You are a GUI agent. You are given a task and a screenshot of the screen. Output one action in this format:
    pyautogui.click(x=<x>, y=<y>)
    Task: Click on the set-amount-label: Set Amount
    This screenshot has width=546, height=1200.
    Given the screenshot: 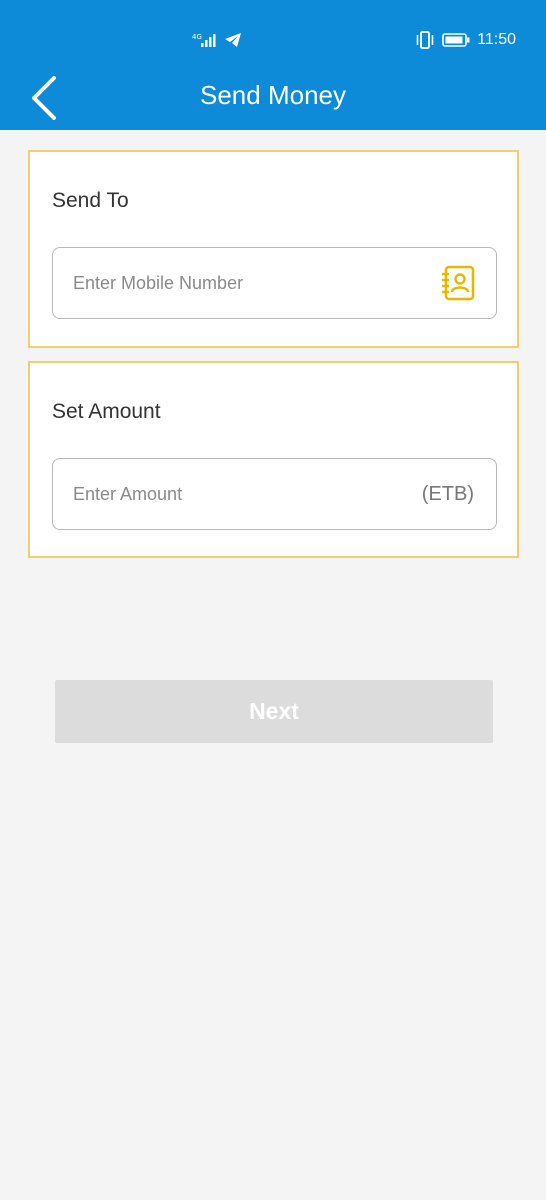 What is the action you would take?
    pyautogui.click(x=106, y=411)
    